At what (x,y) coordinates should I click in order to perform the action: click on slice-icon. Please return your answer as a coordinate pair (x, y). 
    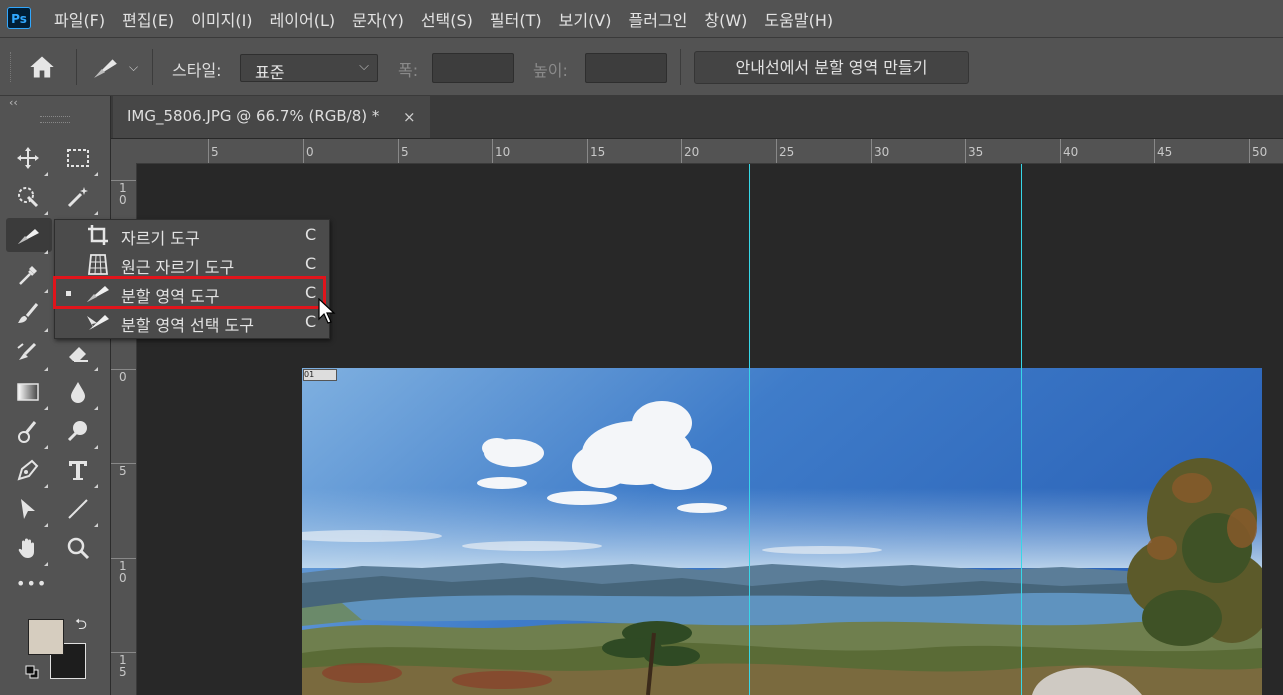
    Looking at the image, I should click on (28, 236).